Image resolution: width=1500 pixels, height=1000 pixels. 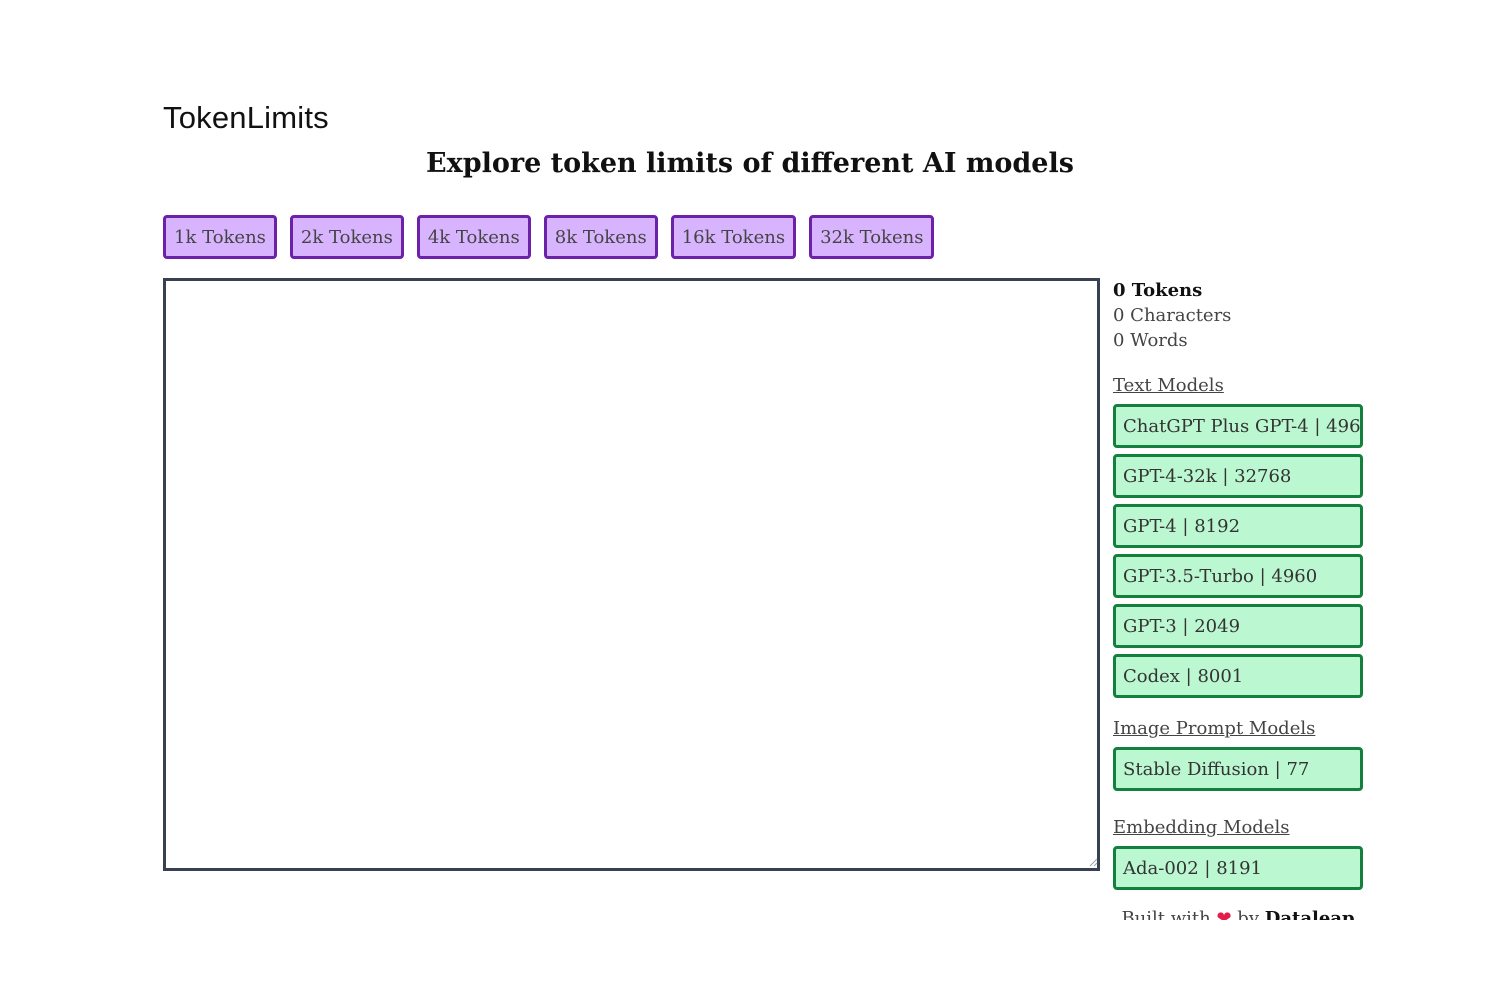 What do you see at coordinates (1238, 626) in the screenshot?
I see `model-gpt3-button: GPT-3 | 2049` at bounding box center [1238, 626].